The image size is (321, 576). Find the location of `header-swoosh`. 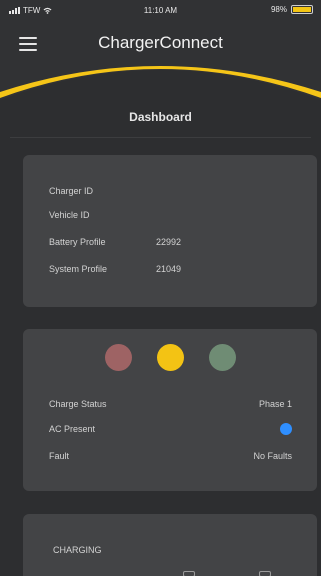

header-swoosh is located at coordinates (160, 88).